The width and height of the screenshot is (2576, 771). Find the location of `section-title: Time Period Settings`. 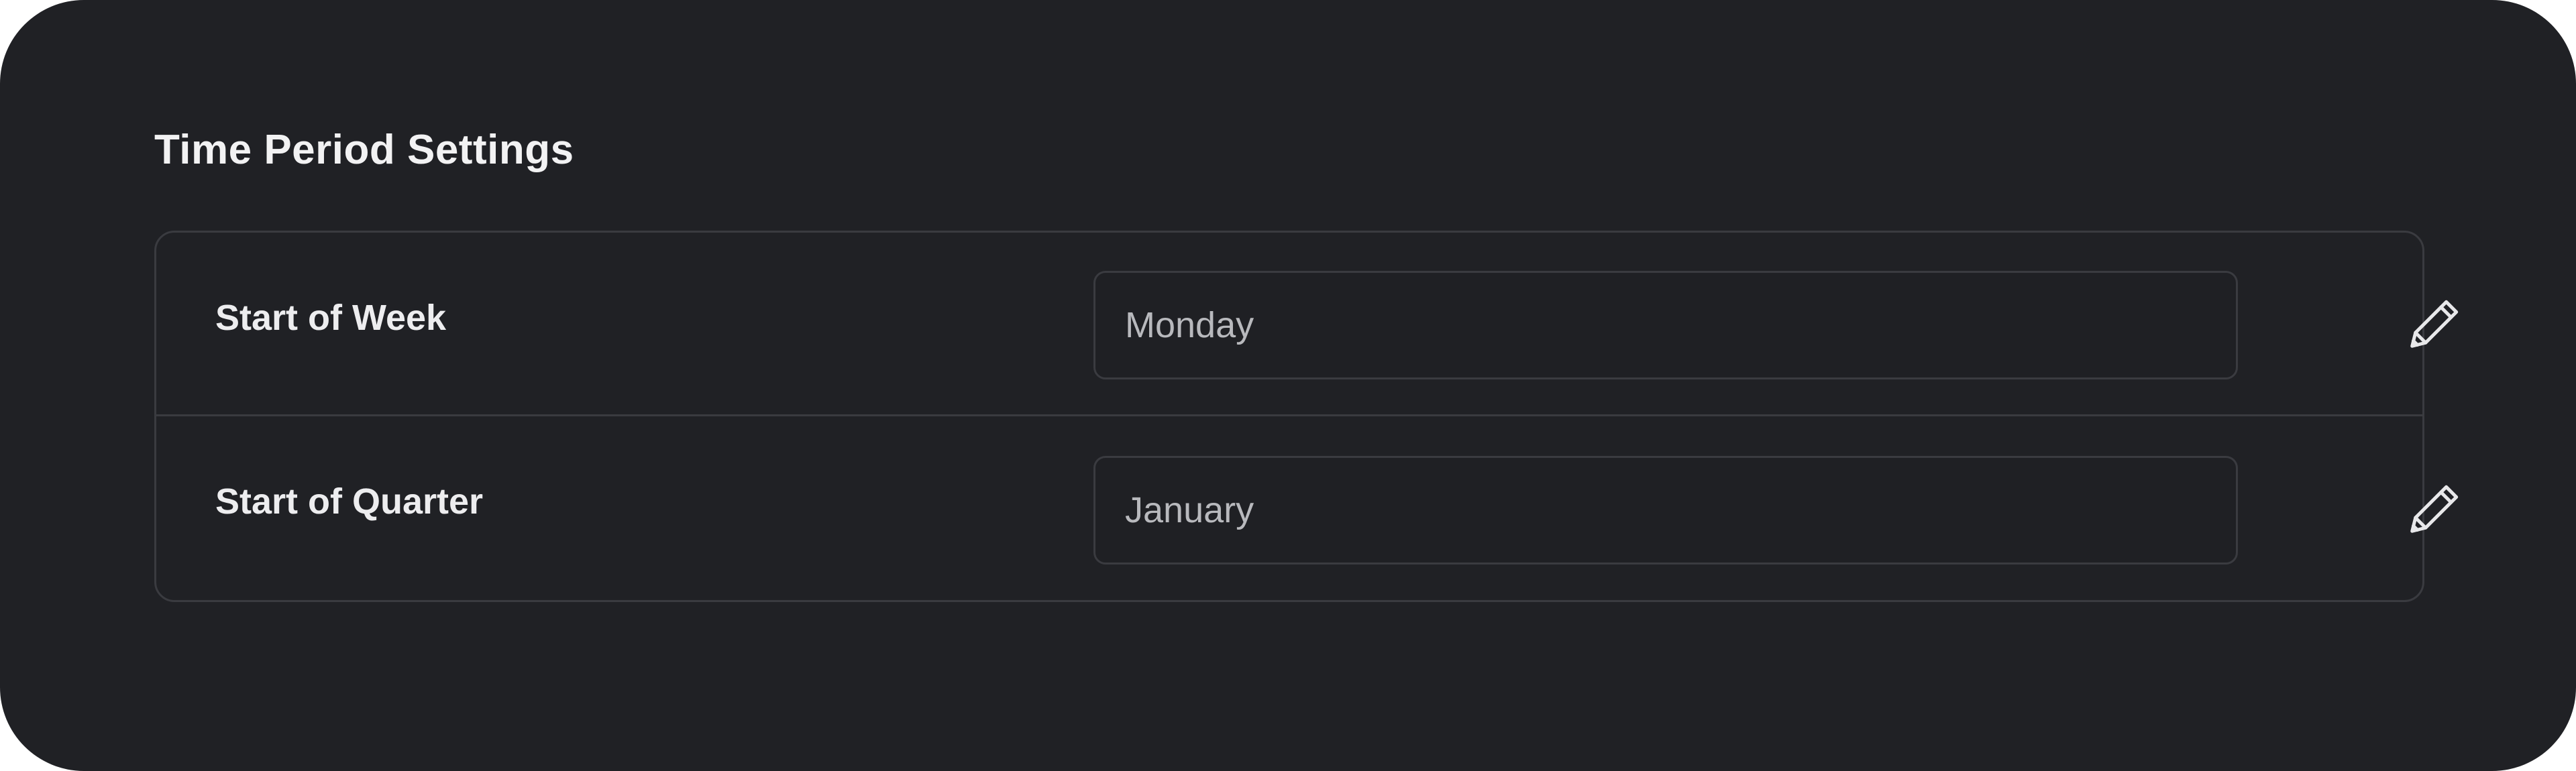

section-title: Time Period Settings is located at coordinates (364, 150).